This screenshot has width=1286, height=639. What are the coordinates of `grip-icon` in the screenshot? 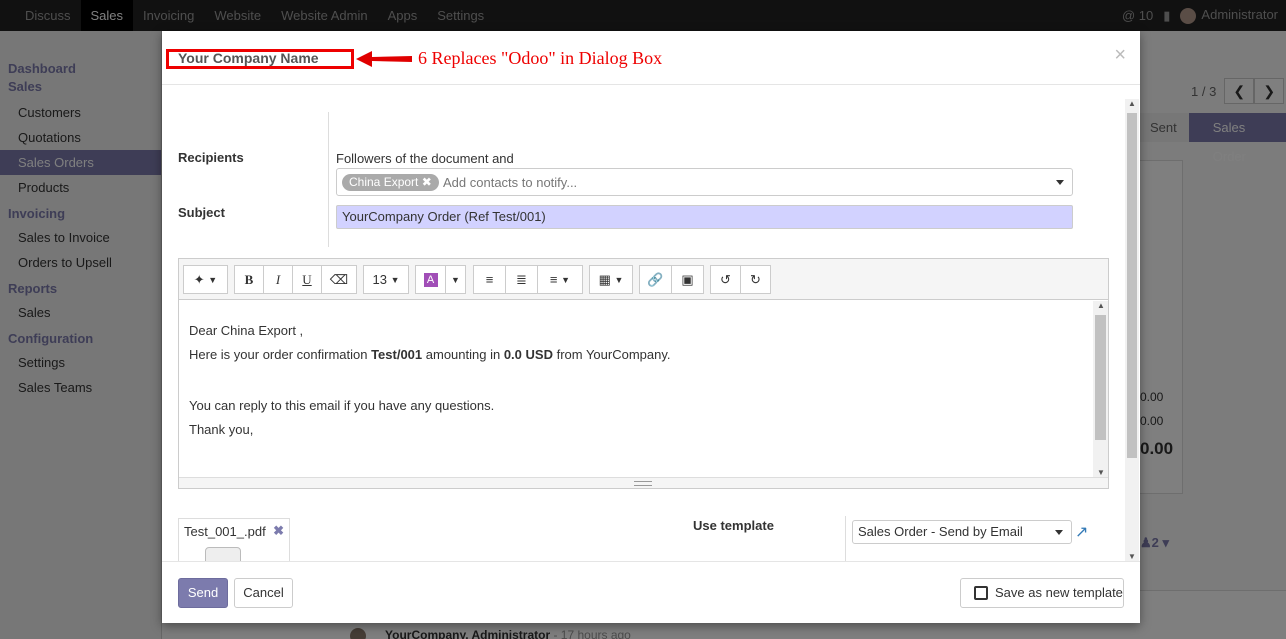 It's located at (643, 483).